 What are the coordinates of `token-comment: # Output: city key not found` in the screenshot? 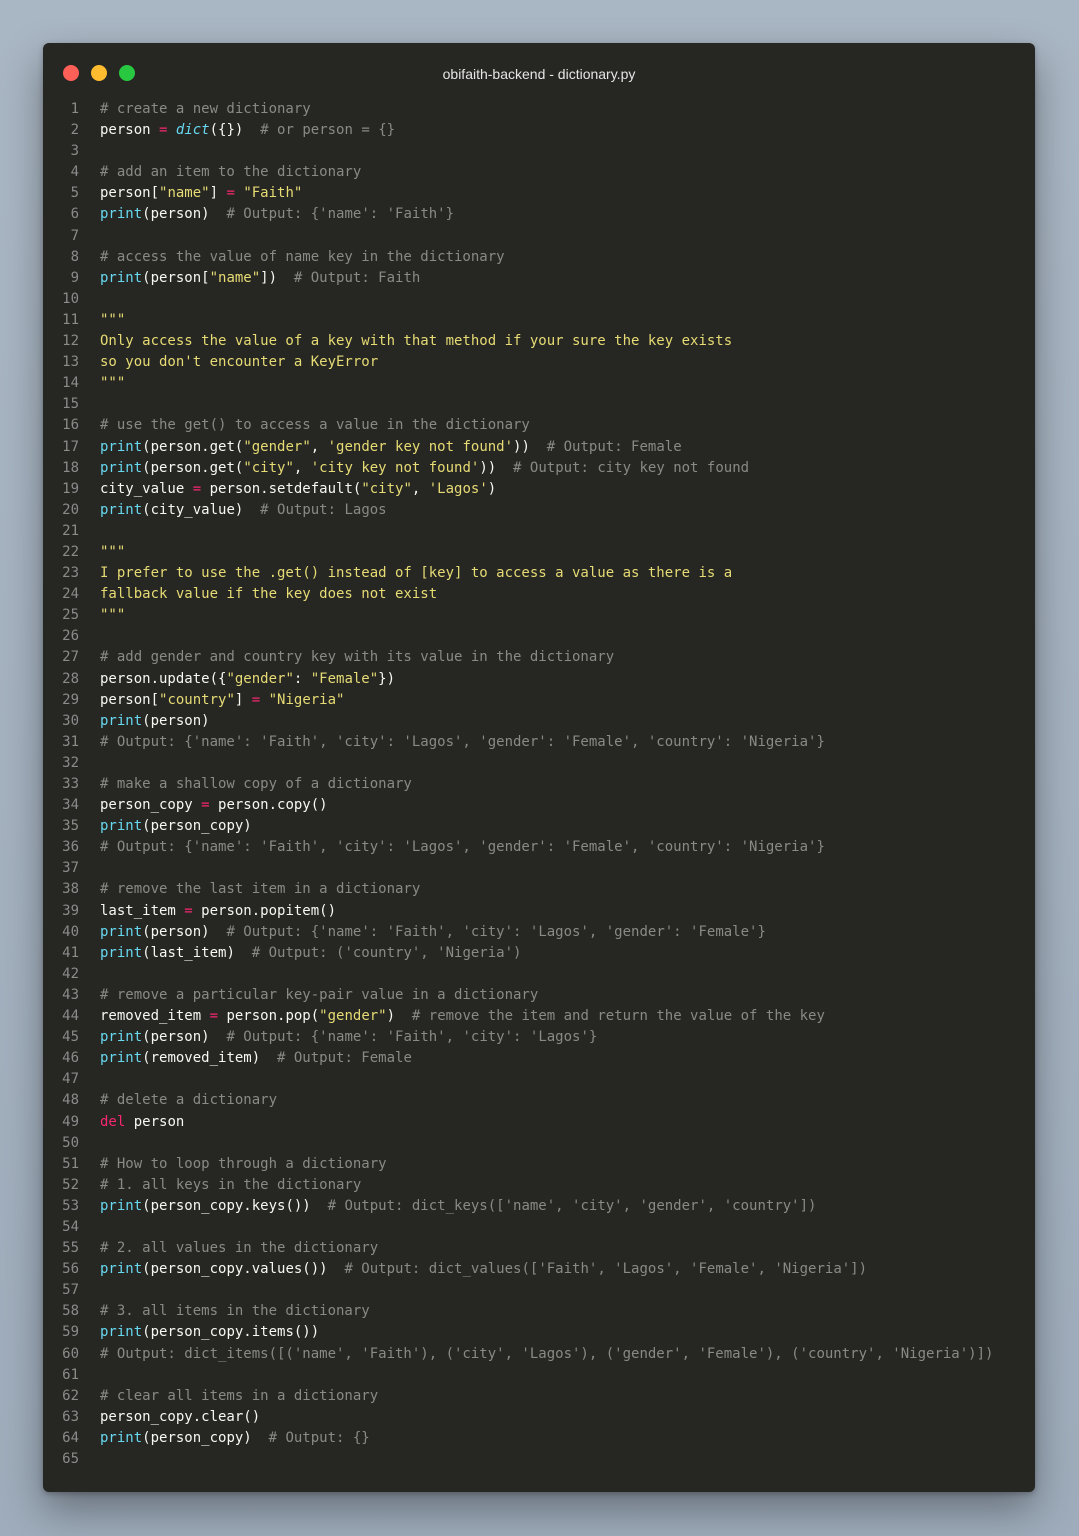 It's located at (631, 467).